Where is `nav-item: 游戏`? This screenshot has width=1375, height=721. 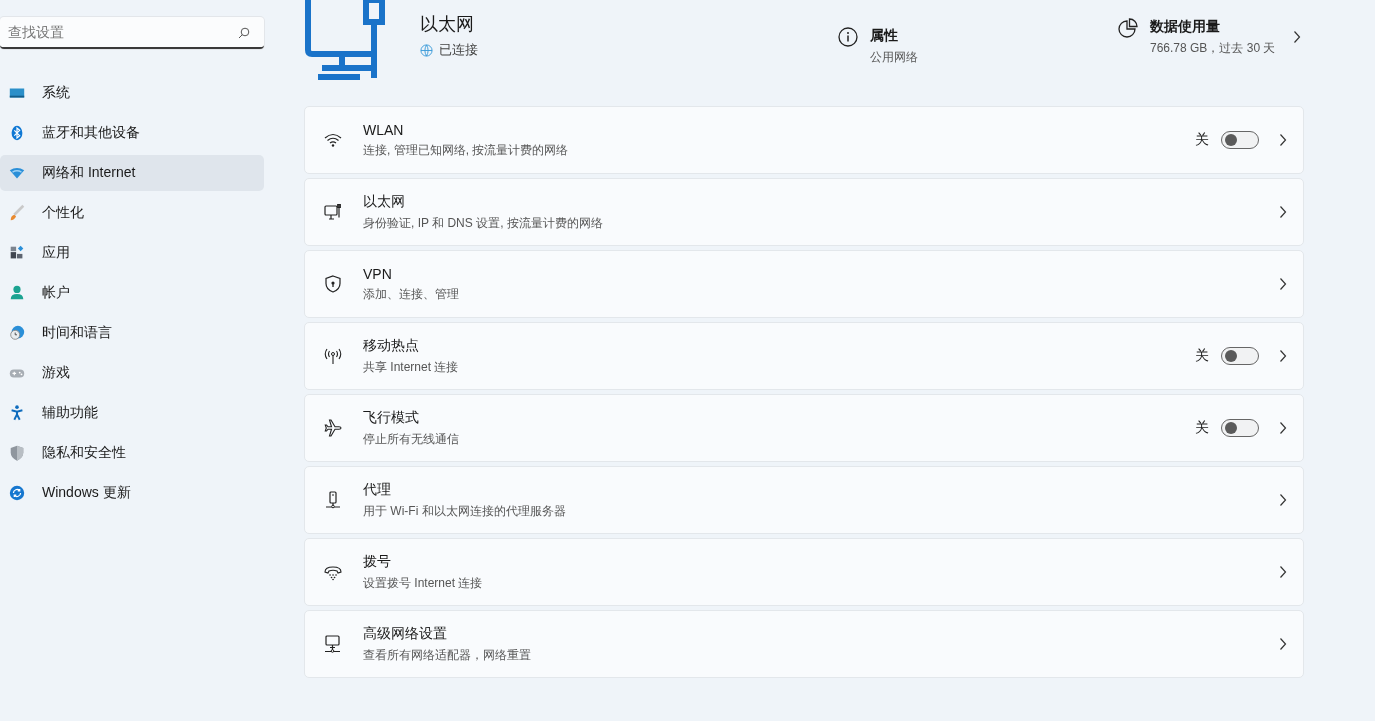 nav-item: 游戏 is located at coordinates (132, 373).